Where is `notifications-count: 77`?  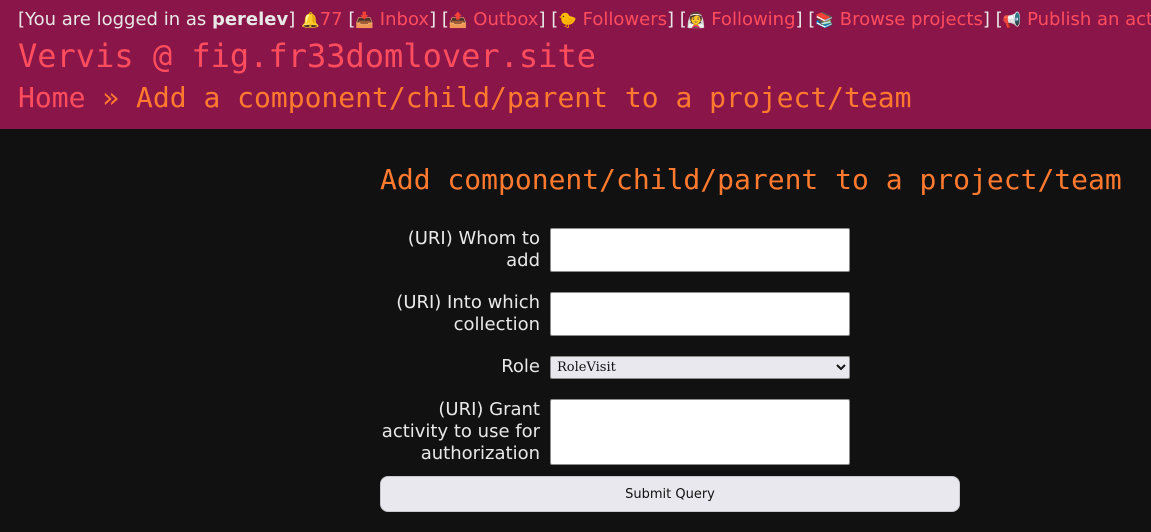 notifications-count: 77 is located at coordinates (331, 19).